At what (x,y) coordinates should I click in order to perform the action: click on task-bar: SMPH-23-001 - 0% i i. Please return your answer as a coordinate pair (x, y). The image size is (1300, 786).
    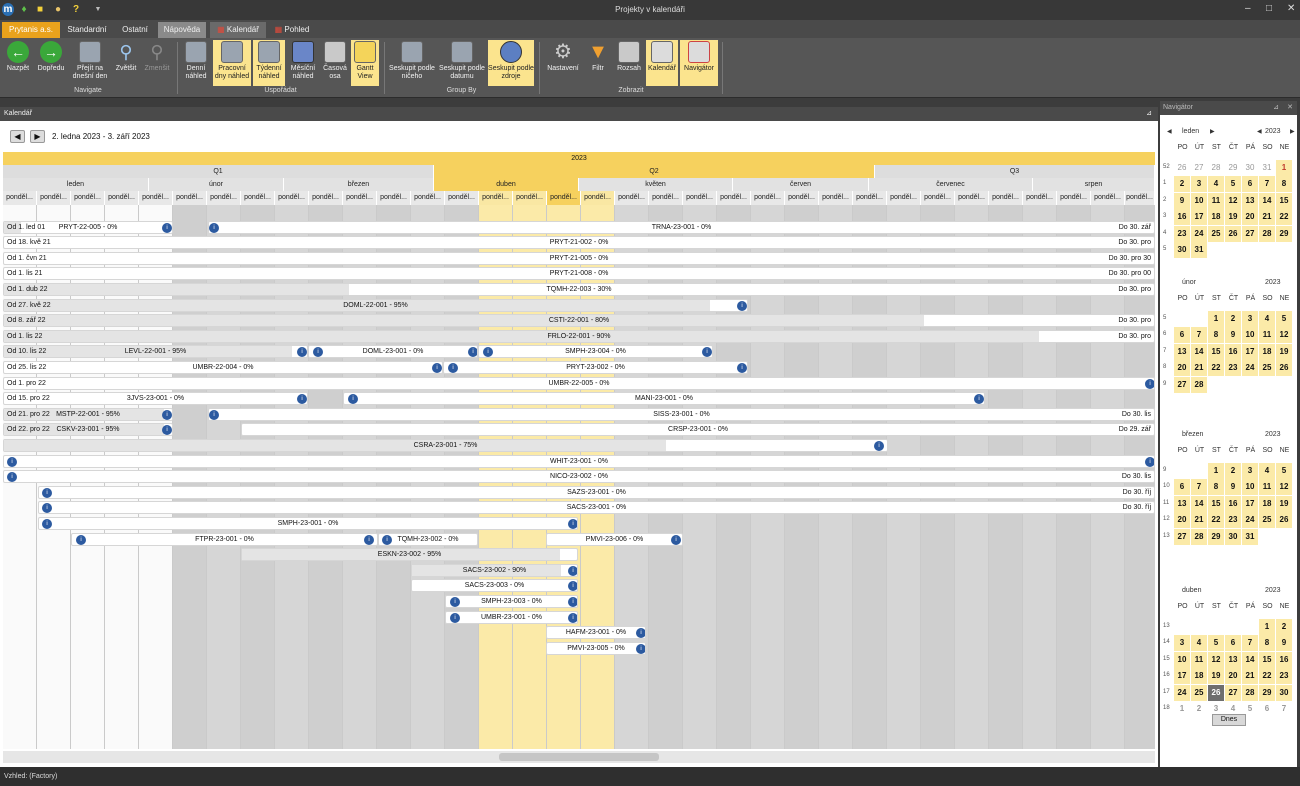
    Looking at the image, I should click on (308, 523).